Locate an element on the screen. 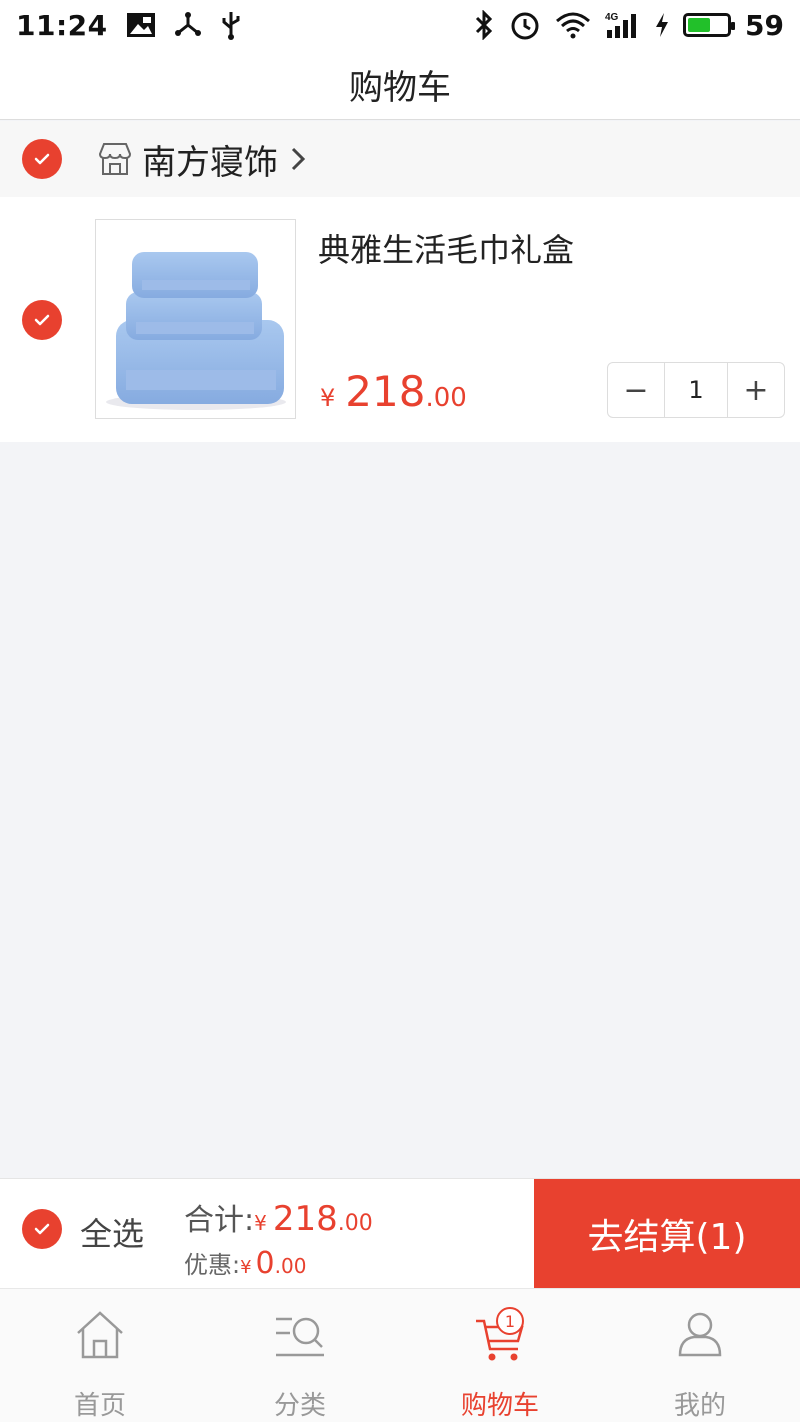 This screenshot has height=1422, width=800. bottom-tab-bar: 首页 分类 1 购物车 我的 is located at coordinates (400, 1355).